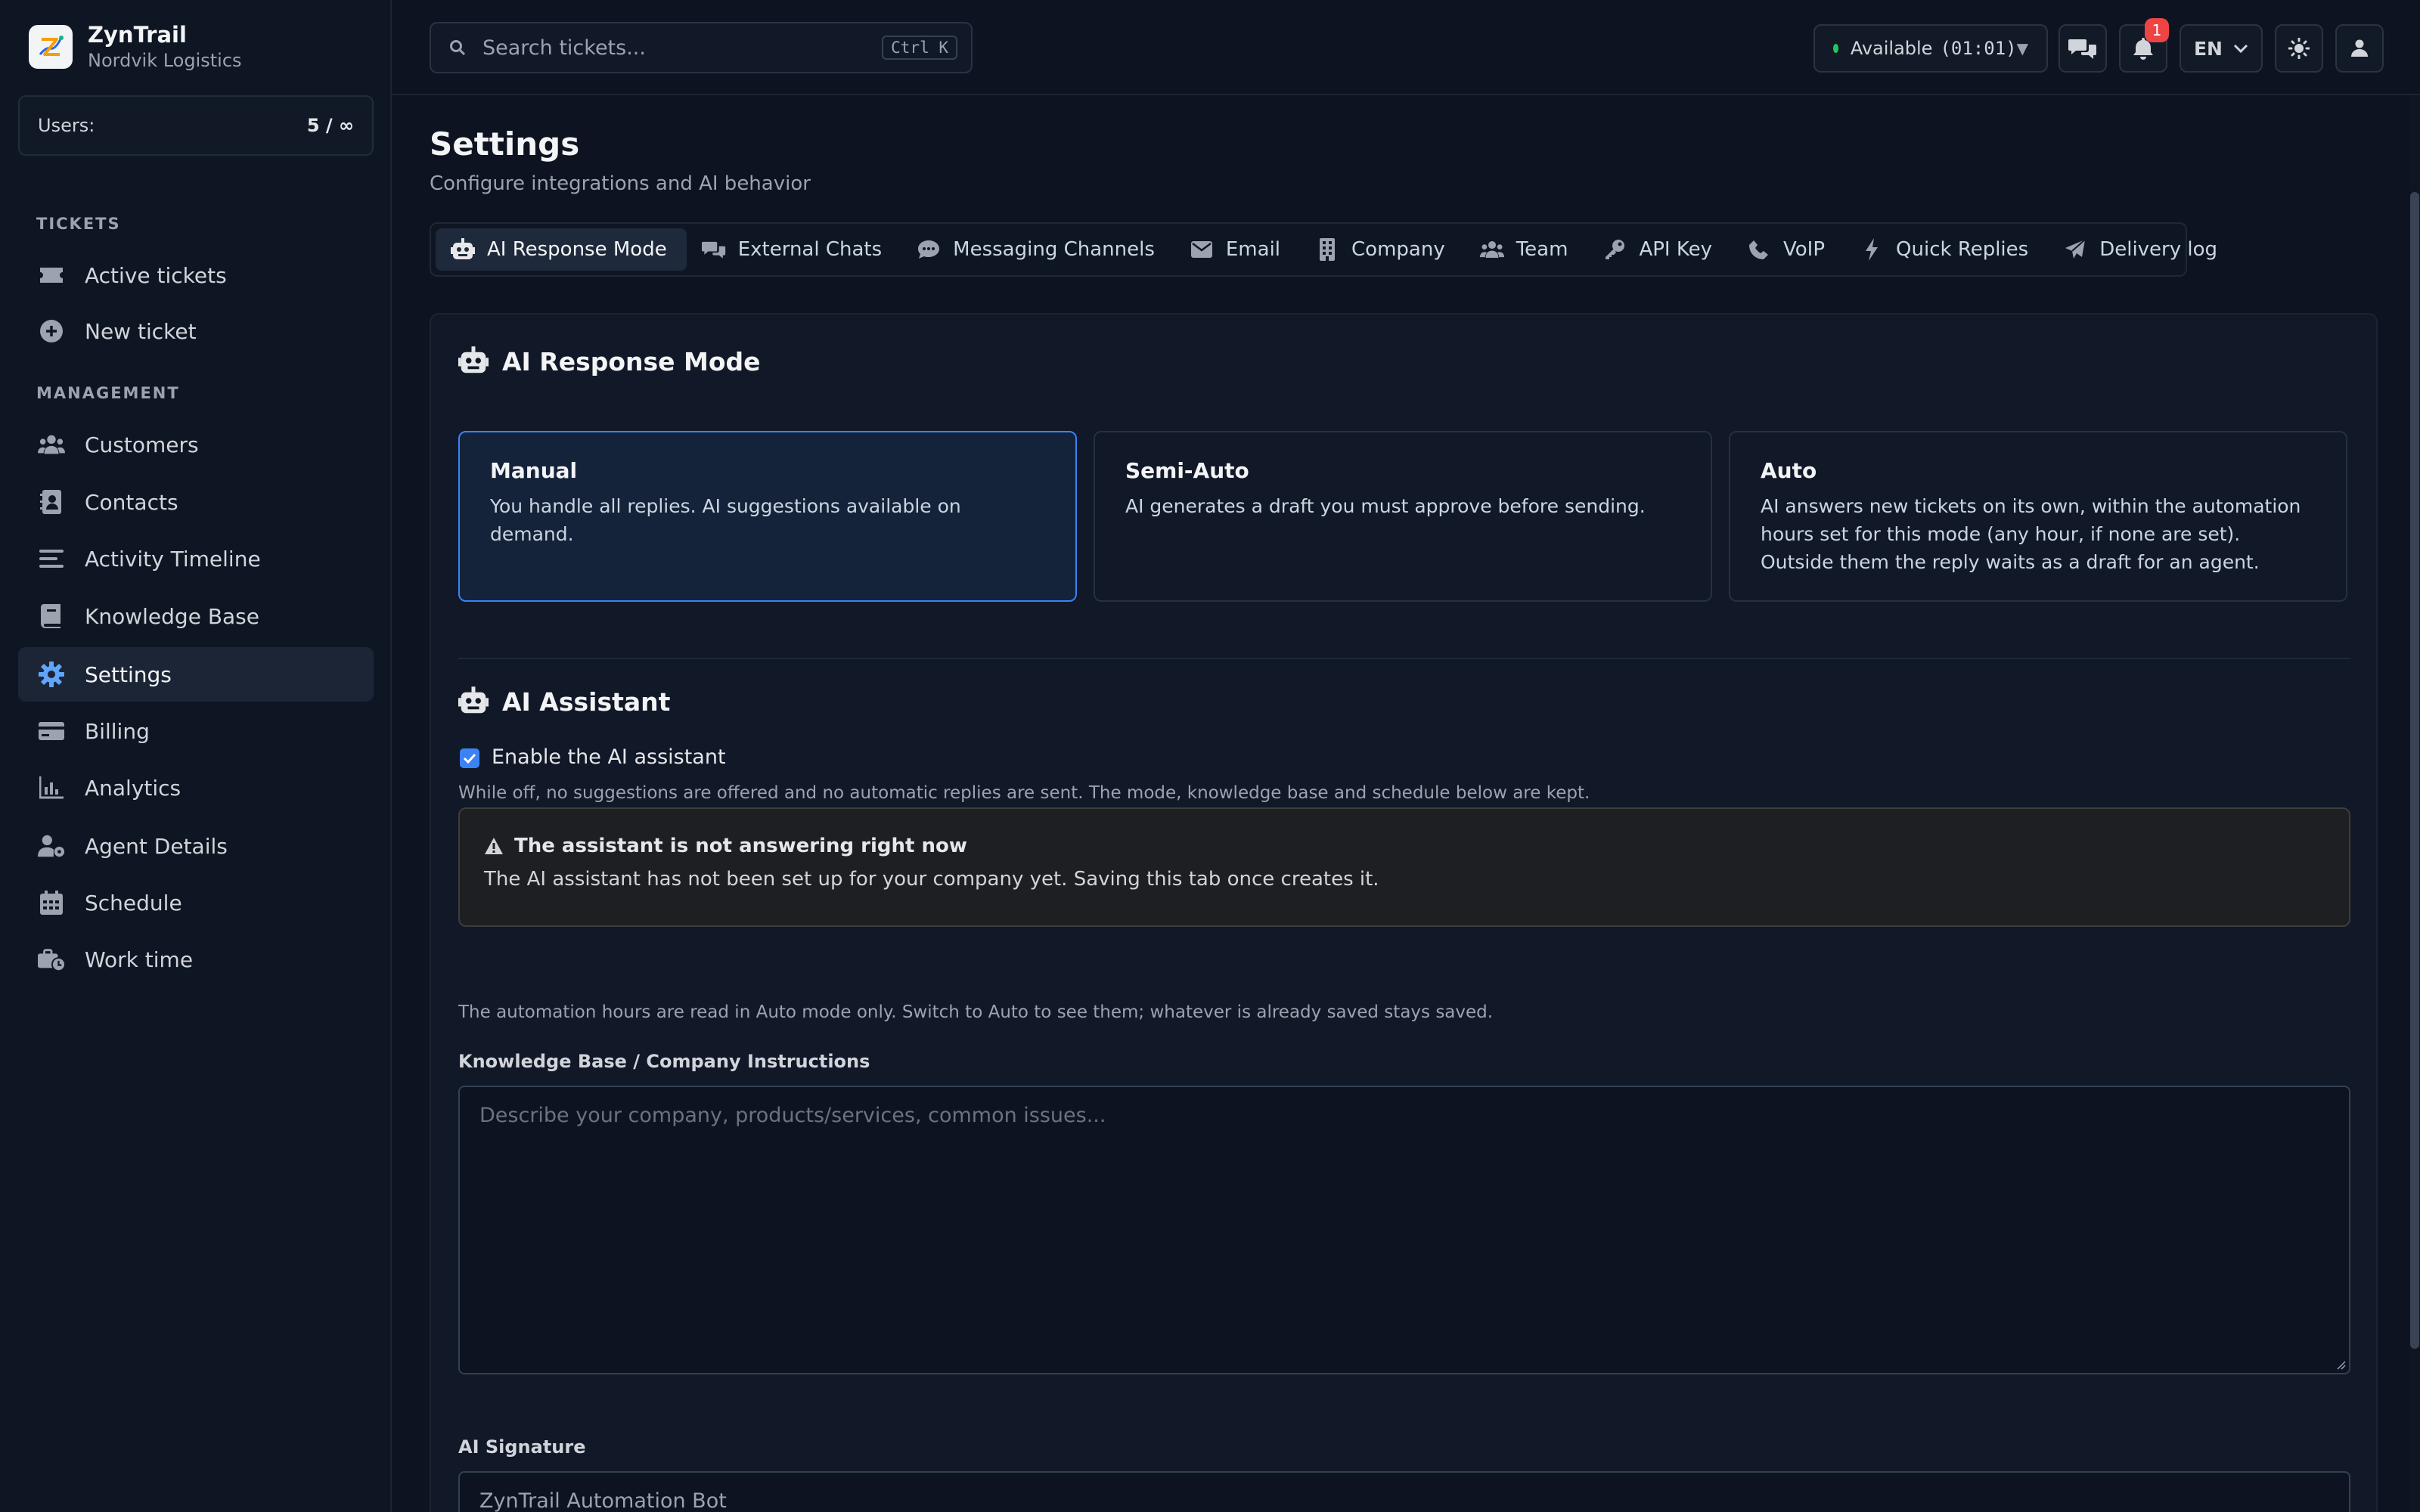 This screenshot has height=1512, width=2420. I want to click on brand: ZynTrail Nordvik Logistics, so click(135, 47).